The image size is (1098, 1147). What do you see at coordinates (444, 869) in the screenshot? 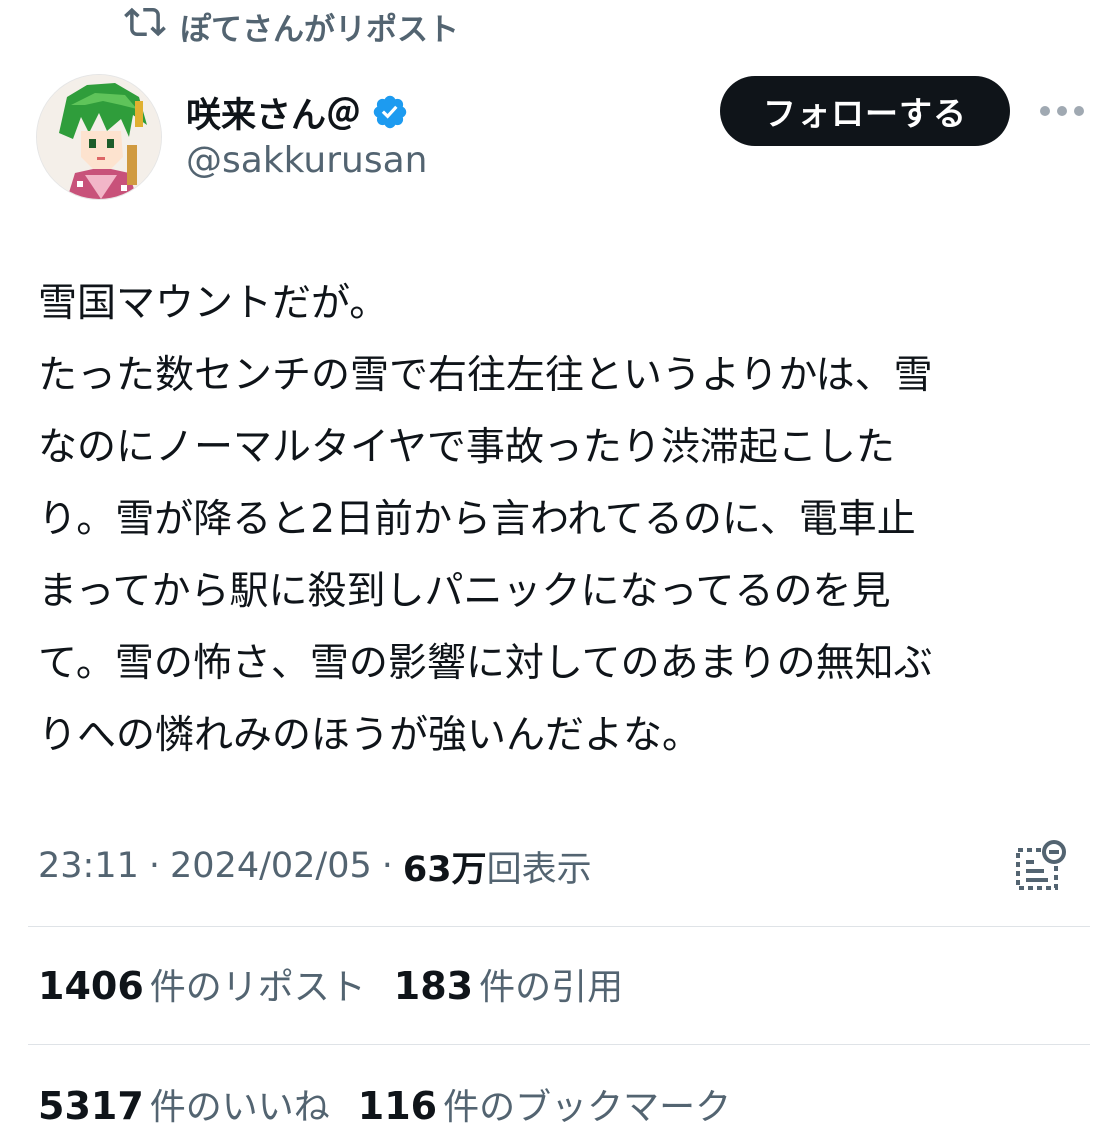
I see `views-count: 63万` at bounding box center [444, 869].